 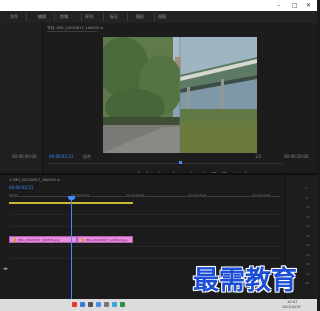 I want to click on menu-item-edit: 编辑, so click(x=42, y=17).